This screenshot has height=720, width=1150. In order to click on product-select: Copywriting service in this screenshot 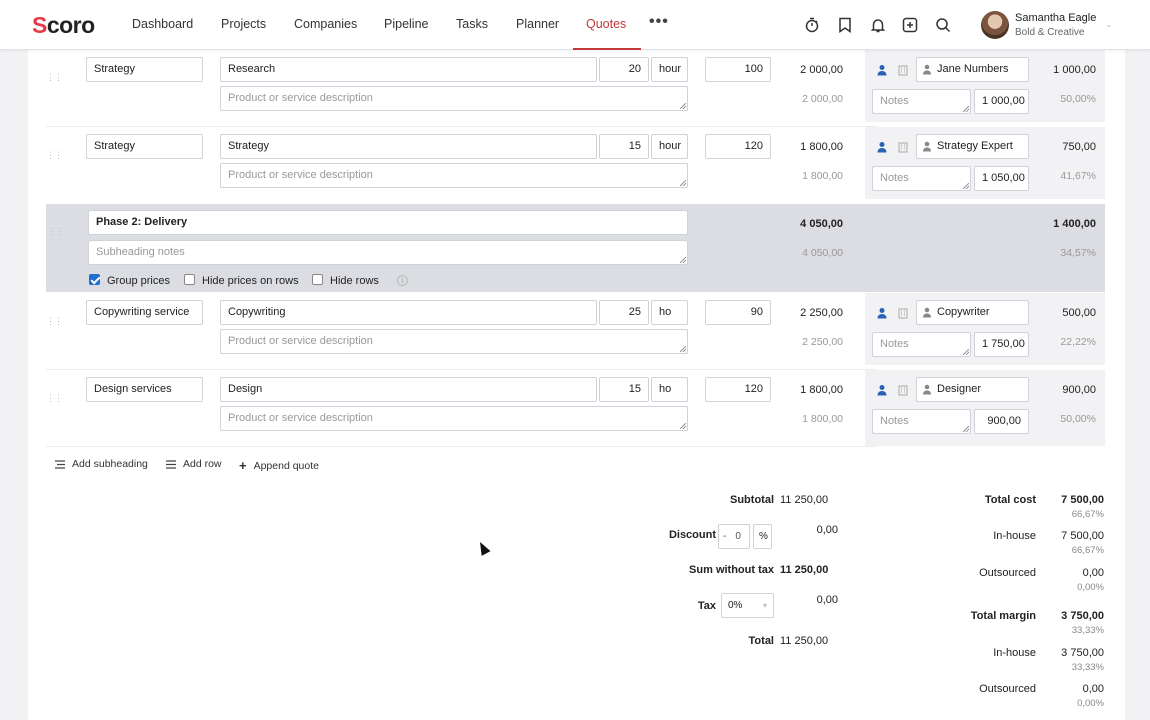, I will do `click(144, 312)`.